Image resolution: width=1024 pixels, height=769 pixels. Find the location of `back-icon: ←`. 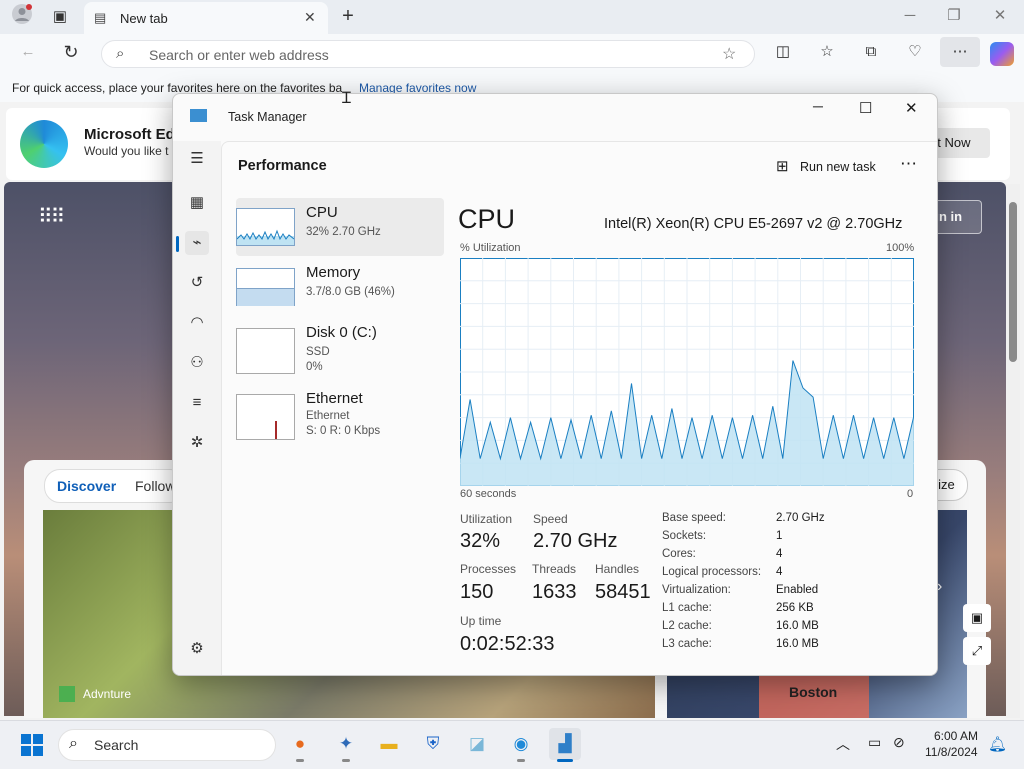

back-icon: ← is located at coordinates (28, 52).